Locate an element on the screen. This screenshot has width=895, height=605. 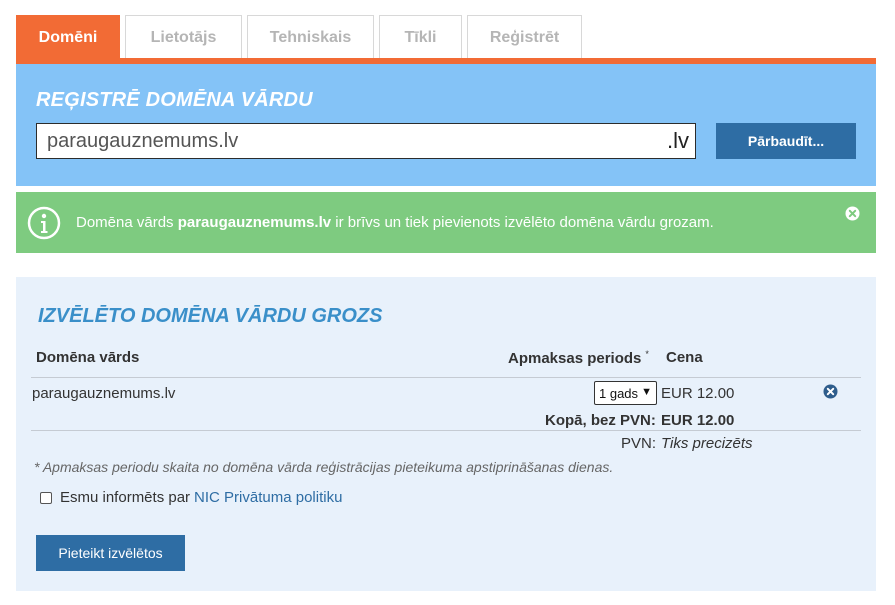
info-icon is located at coordinates (44, 223).